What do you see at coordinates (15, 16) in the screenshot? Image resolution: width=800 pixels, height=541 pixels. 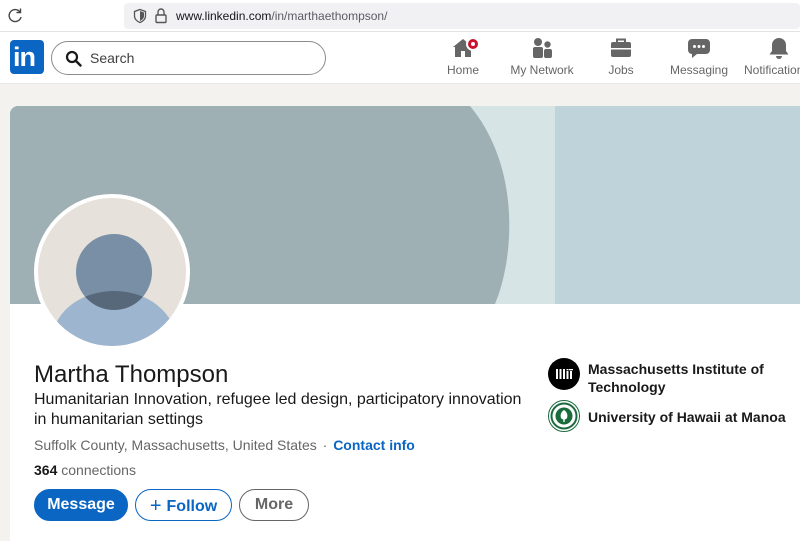 I see `reload-icon` at bounding box center [15, 16].